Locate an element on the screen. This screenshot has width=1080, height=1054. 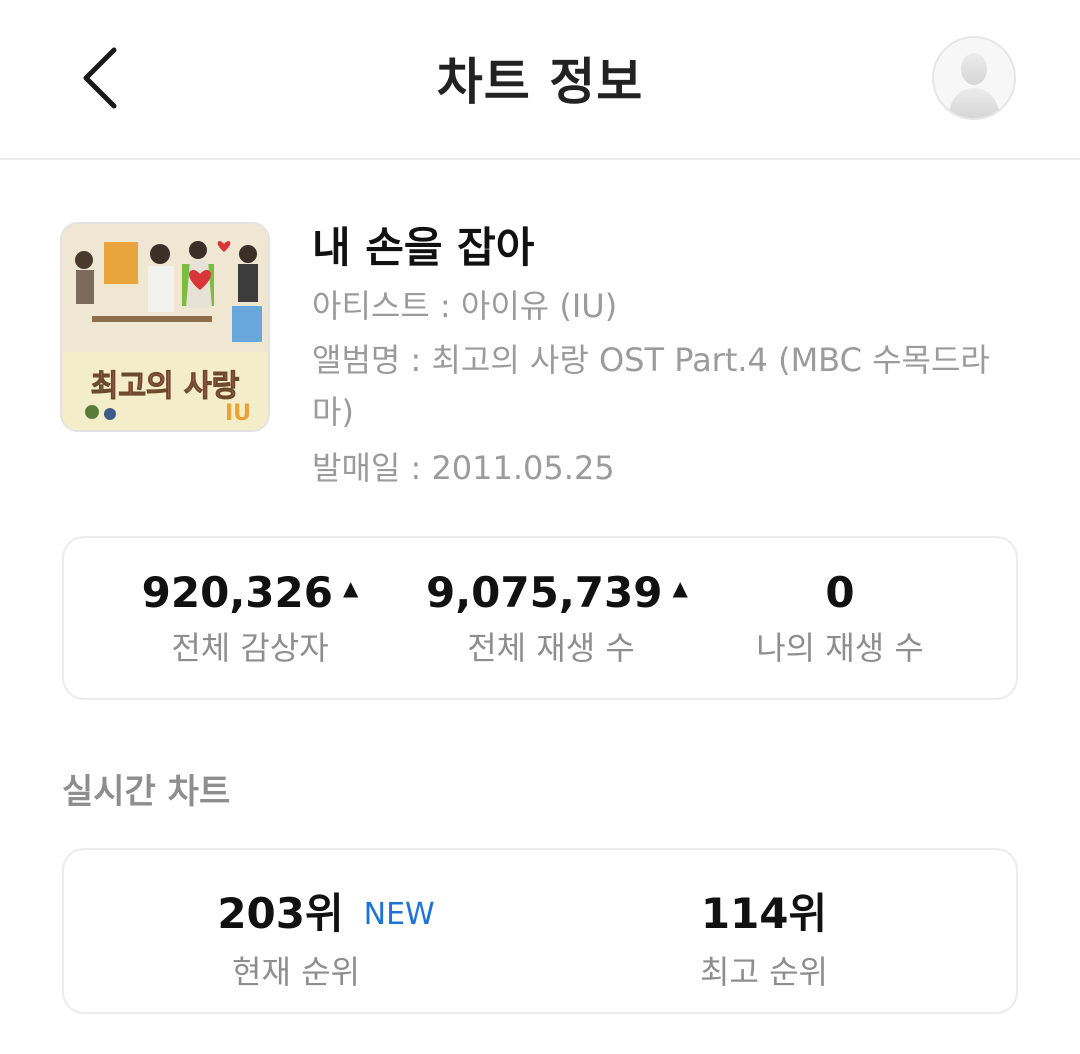
page-title: 차트 정보 is located at coordinates (540, 82).